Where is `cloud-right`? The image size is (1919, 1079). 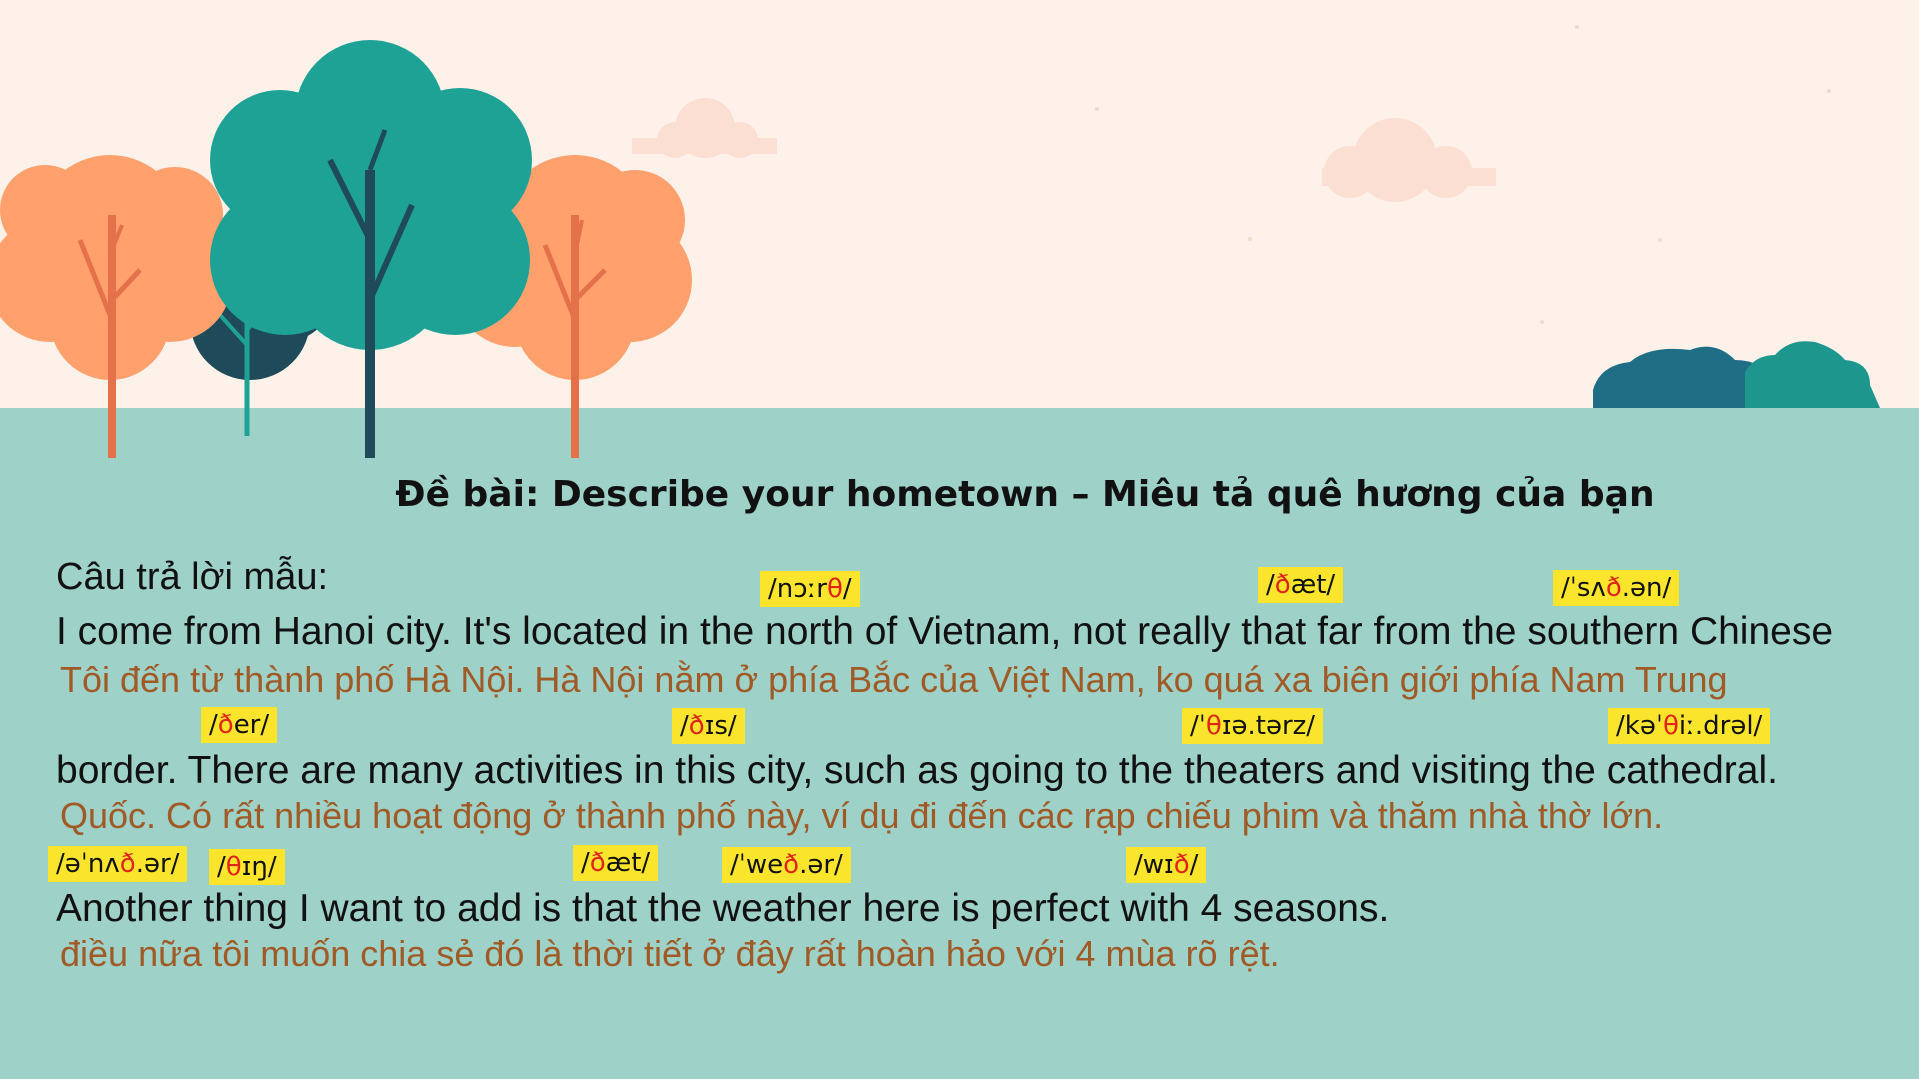
cloud-right is located at coordinates (1409, 160).